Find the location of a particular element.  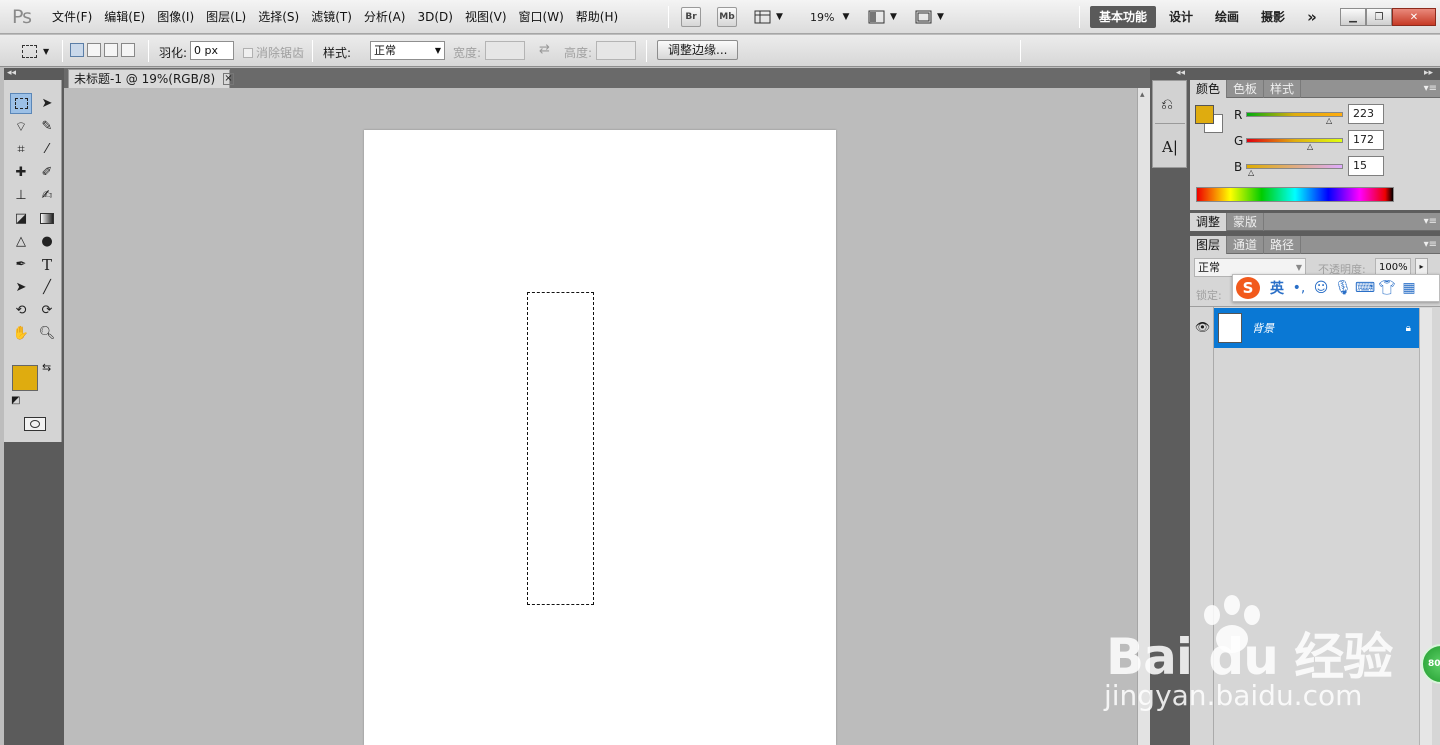

brush-tool: ✐ is located at coordinates (47, 172).